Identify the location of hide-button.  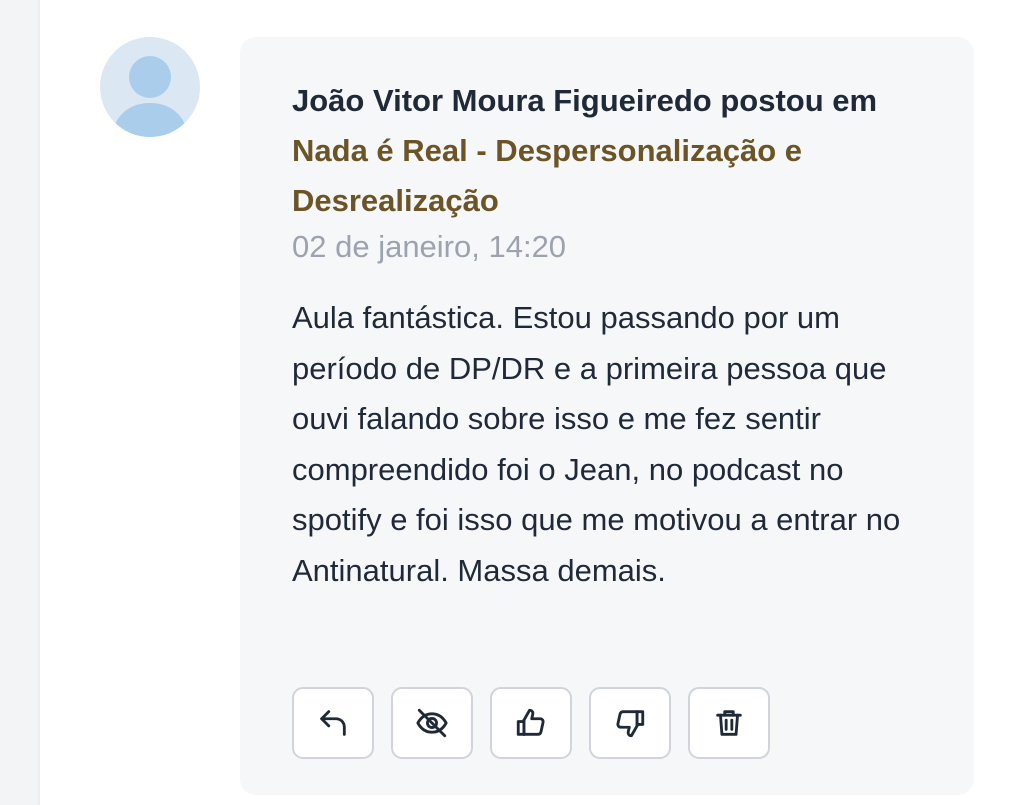
(432, 723).